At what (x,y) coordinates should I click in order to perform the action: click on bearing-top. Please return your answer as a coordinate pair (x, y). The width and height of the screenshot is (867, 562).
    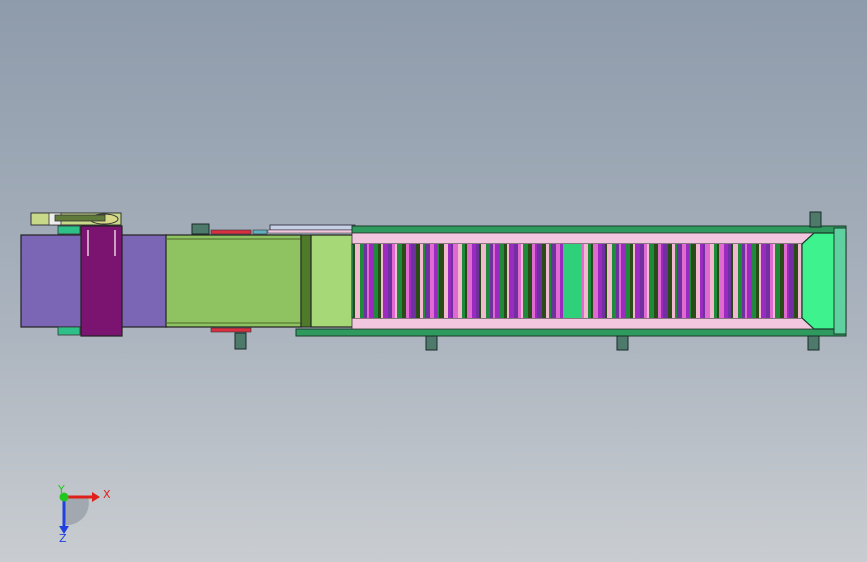
    Looking at the image, I should click on (69, 230).